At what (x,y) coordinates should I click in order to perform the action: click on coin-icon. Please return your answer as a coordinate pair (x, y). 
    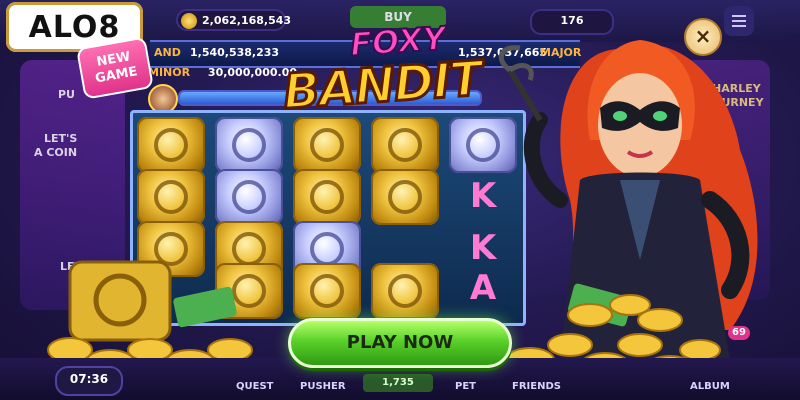
    Looking at the image, I should click on (189, 21).